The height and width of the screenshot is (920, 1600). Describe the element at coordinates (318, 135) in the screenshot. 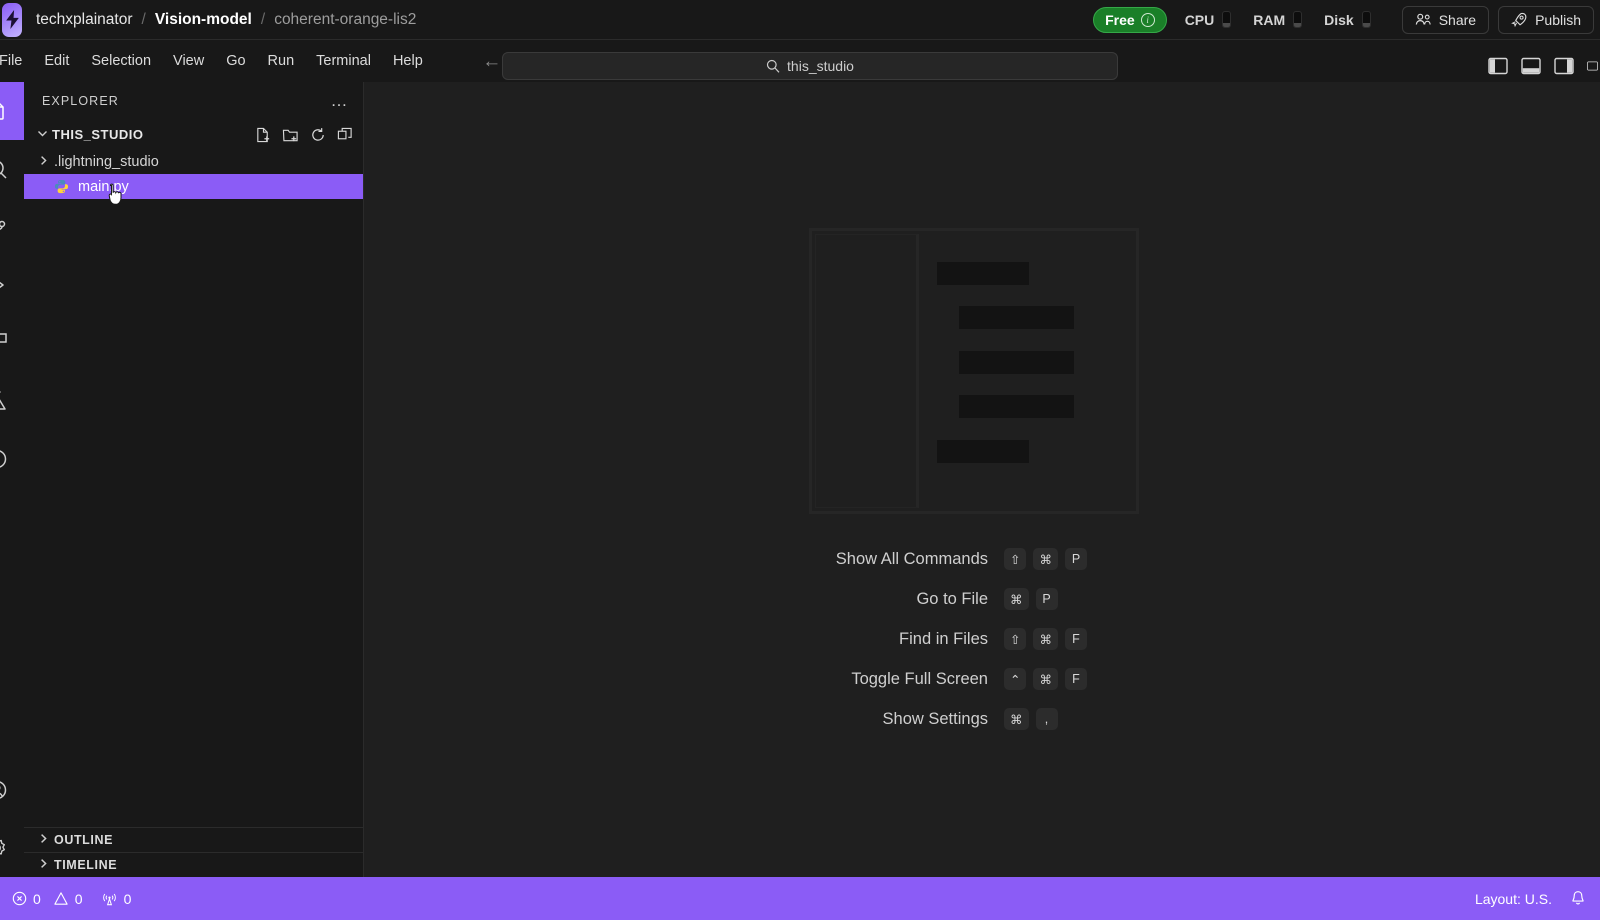

I see `refresh-icon` at that location.